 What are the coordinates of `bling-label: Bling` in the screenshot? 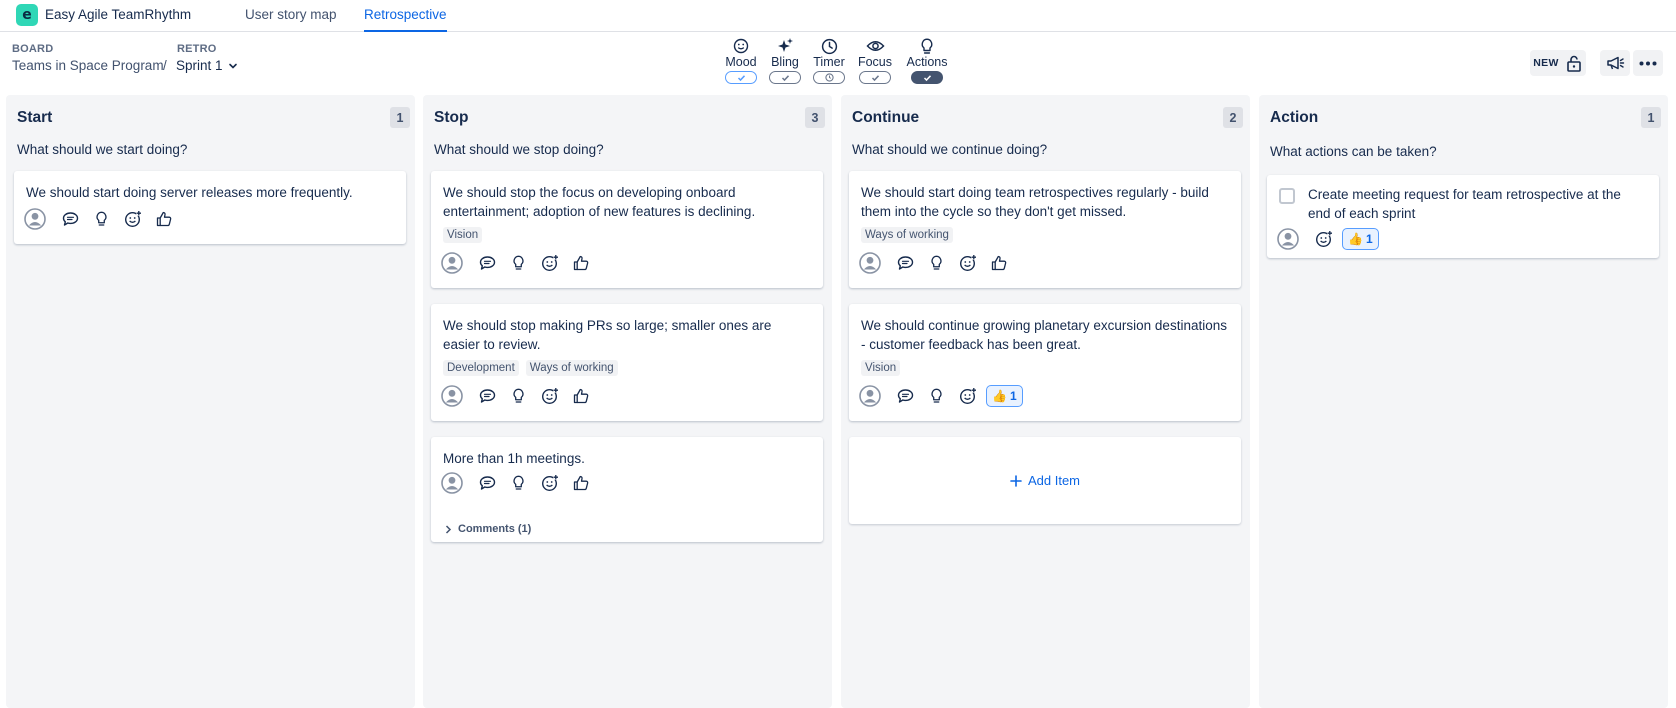 It's located at (785, 62).